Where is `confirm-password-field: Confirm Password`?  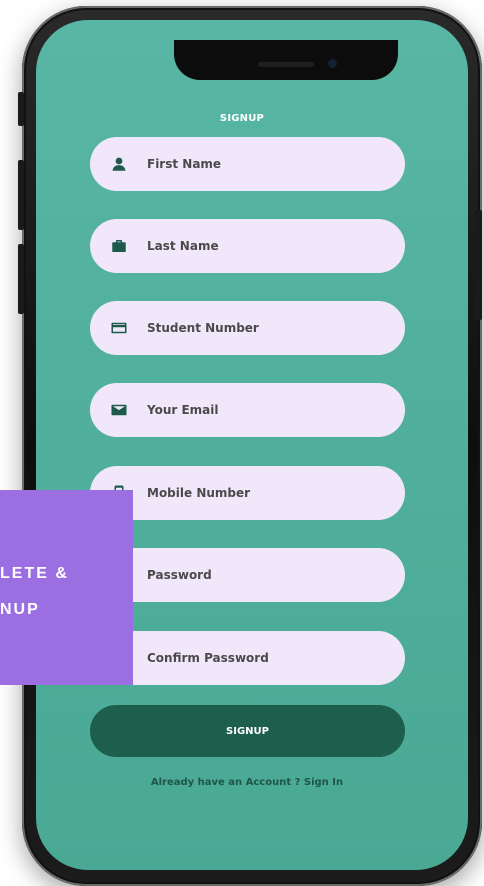
confirm-password-field: Confirm Password is located at coordinates (247, 658).